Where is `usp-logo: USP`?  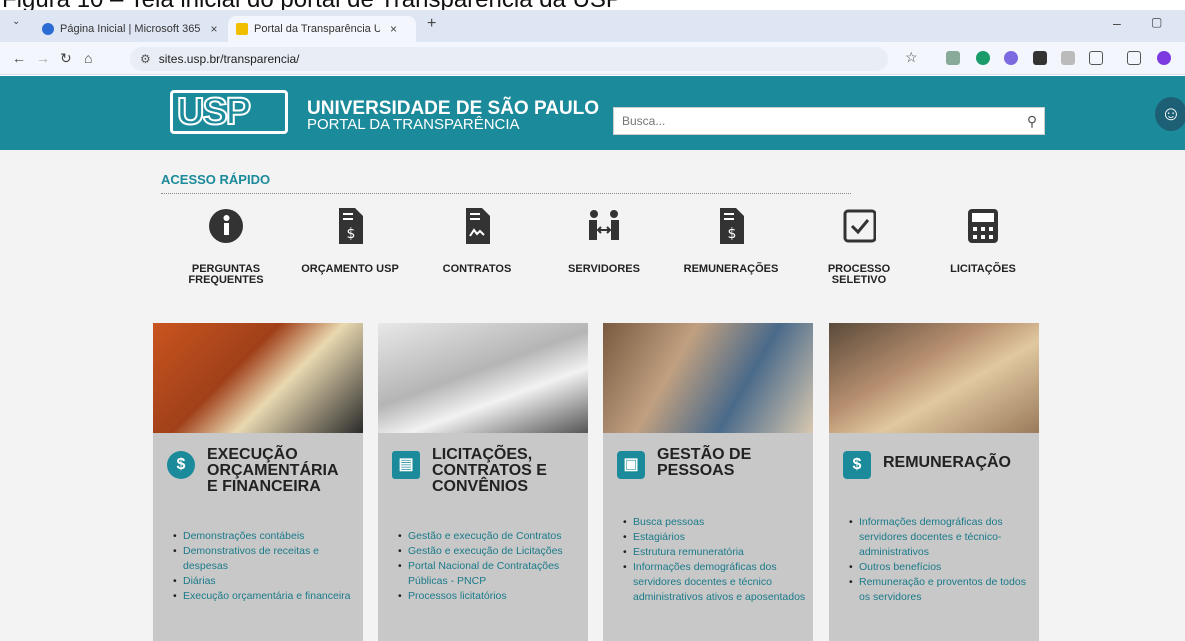
usp-logo: USP is located at coordinates (229, 112).